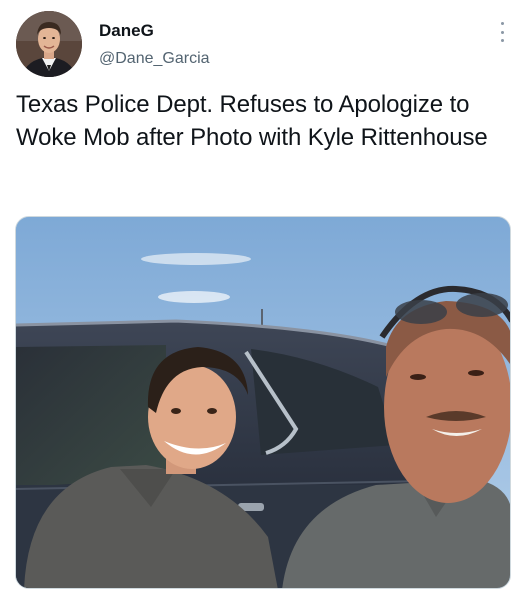 This screenshot has height=590, width=526. Describe the element at coordinates (49, 44) in the screenshot. I see `avatar` at that location.